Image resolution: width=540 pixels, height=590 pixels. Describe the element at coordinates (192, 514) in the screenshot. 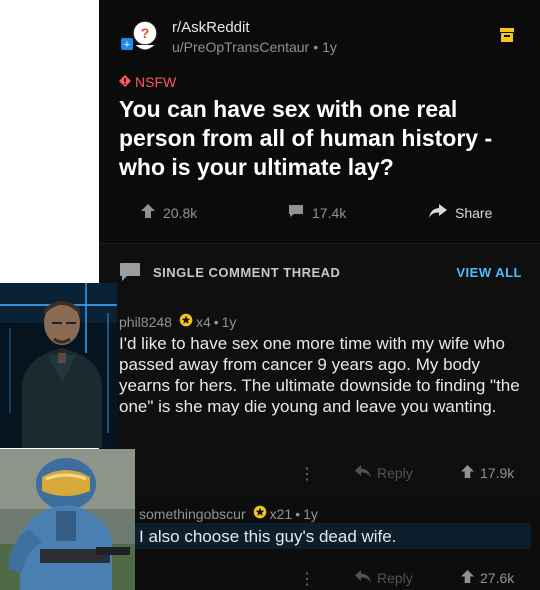

I see `comment-author: somethingobscur` at that location.